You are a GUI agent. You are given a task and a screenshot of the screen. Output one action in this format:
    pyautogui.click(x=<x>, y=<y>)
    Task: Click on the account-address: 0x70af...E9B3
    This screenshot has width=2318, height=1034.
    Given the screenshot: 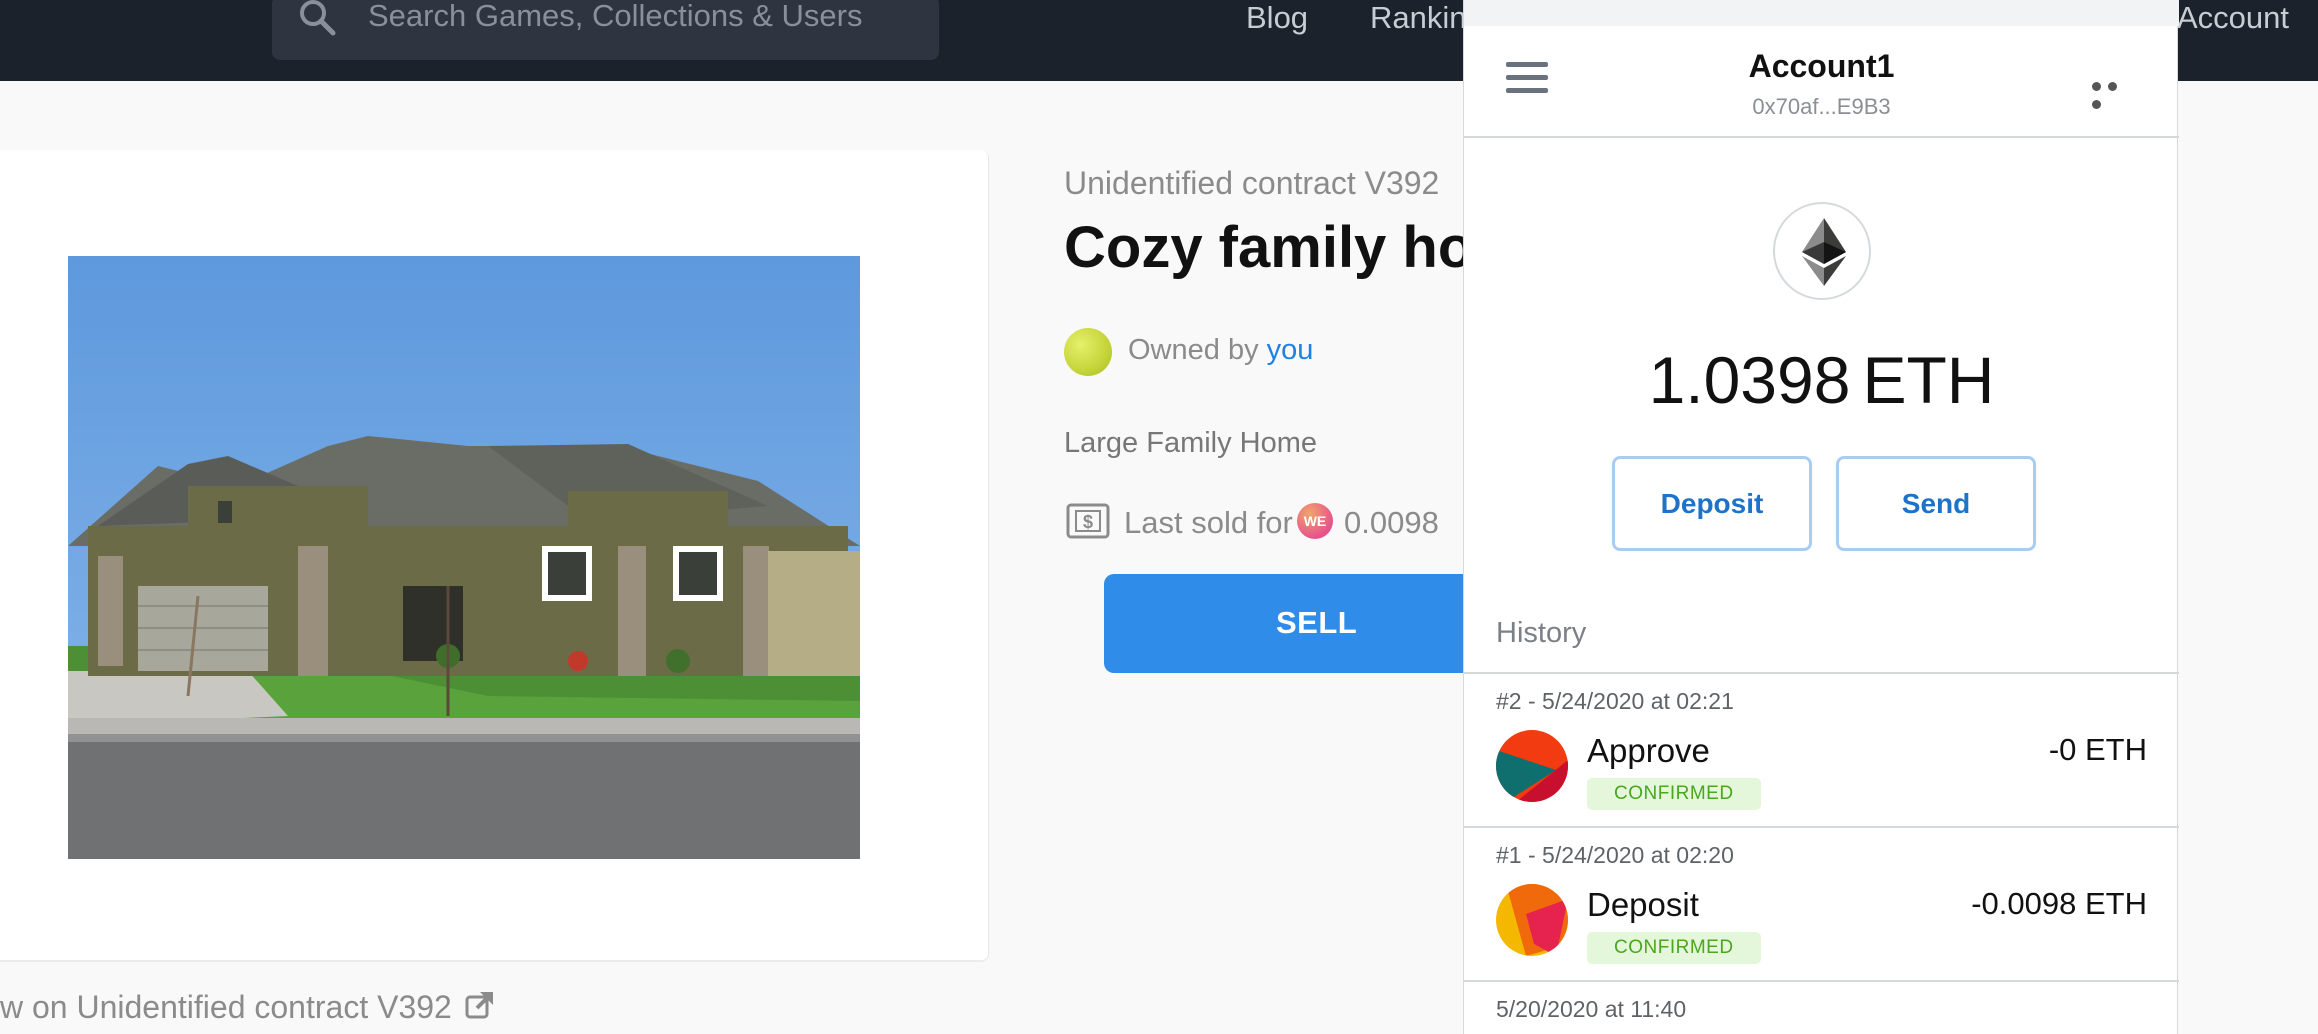 What is the action you would take?
    pyautogui.click(x=1821, y=107)
    